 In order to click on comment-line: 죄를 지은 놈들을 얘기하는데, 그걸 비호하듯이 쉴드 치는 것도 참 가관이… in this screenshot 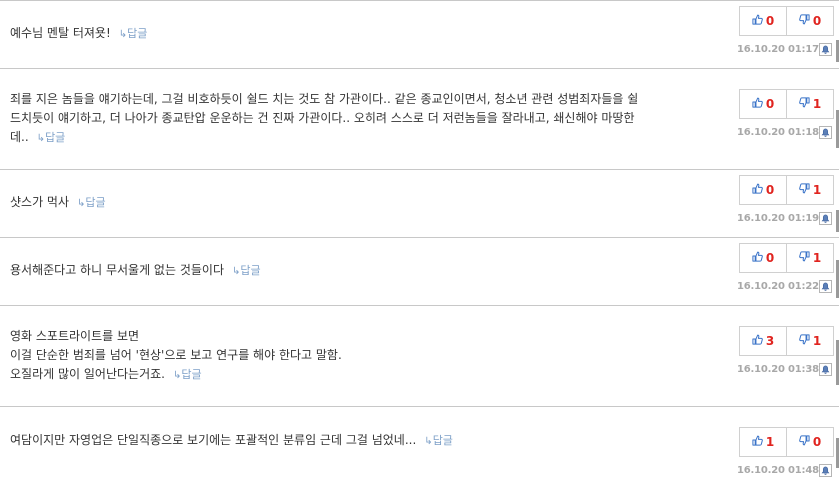, I will do `click(360, 99)`.